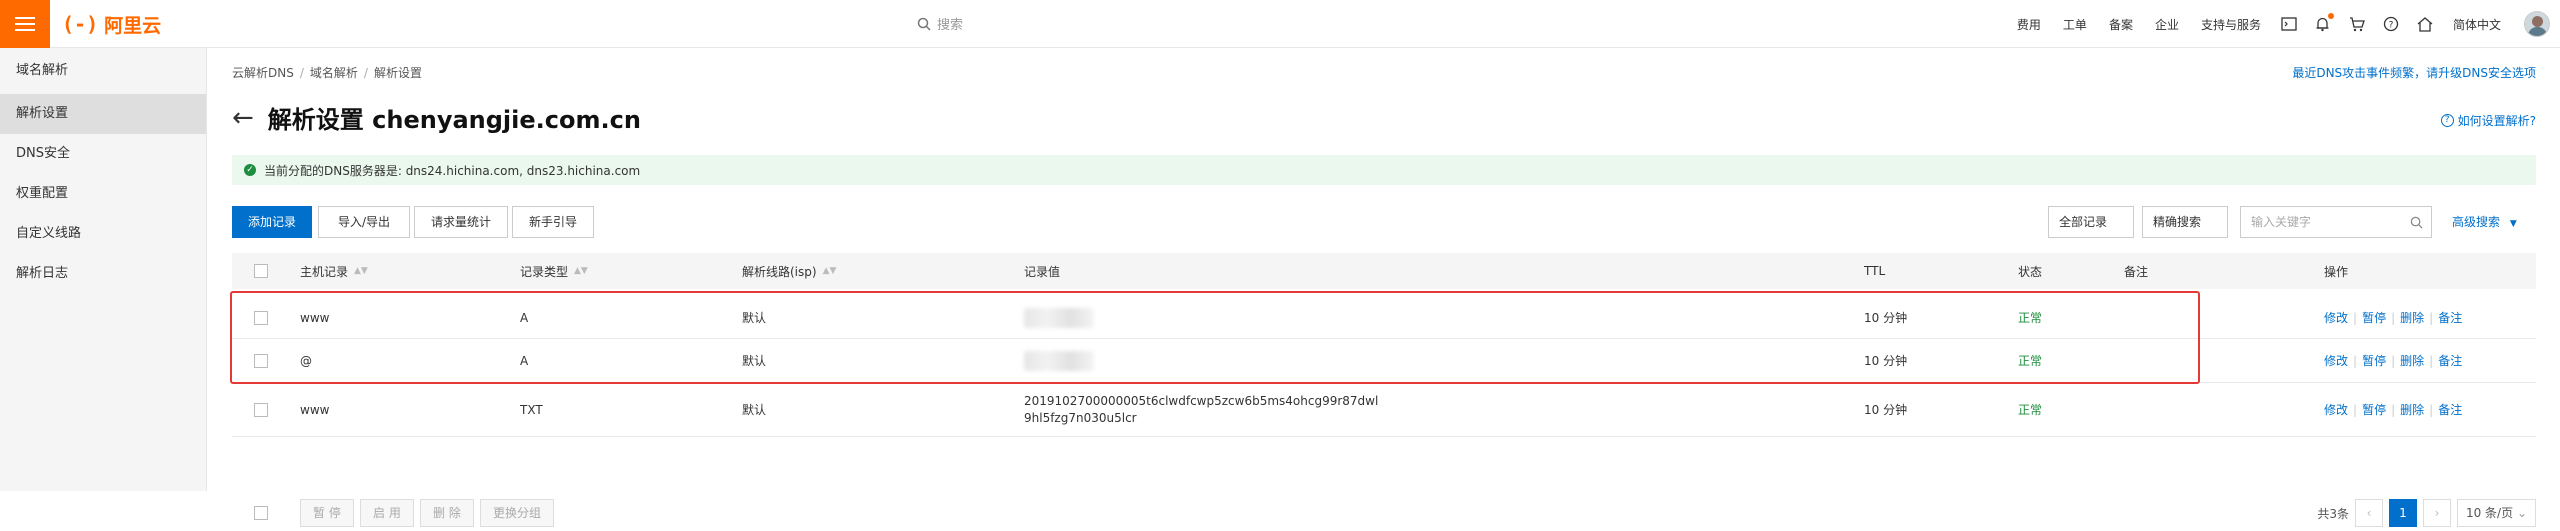  What do you see at coordinates (2425, 24) in the screenshot?
I see `home-icon` at bounding box center [2425, 24].